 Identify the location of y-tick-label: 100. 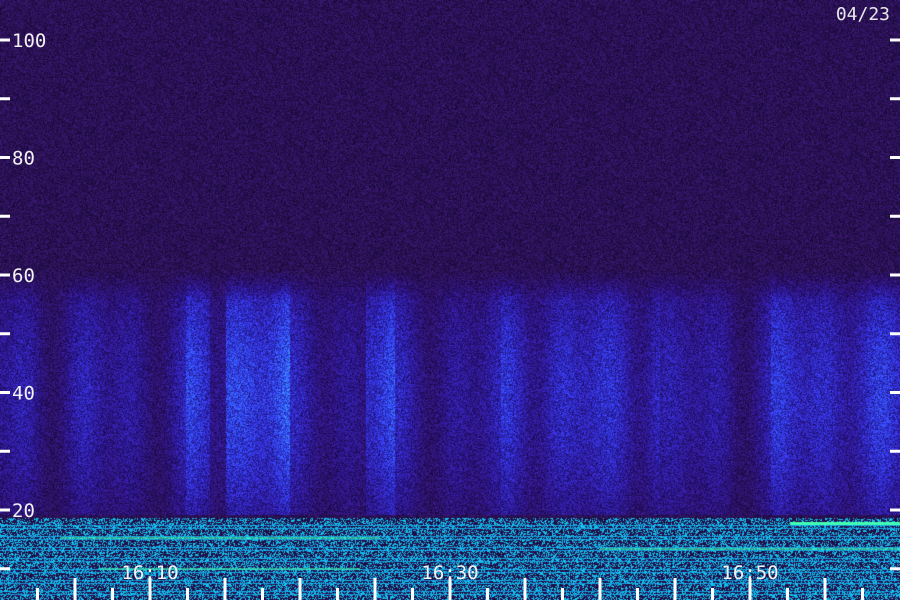
(29, 41).